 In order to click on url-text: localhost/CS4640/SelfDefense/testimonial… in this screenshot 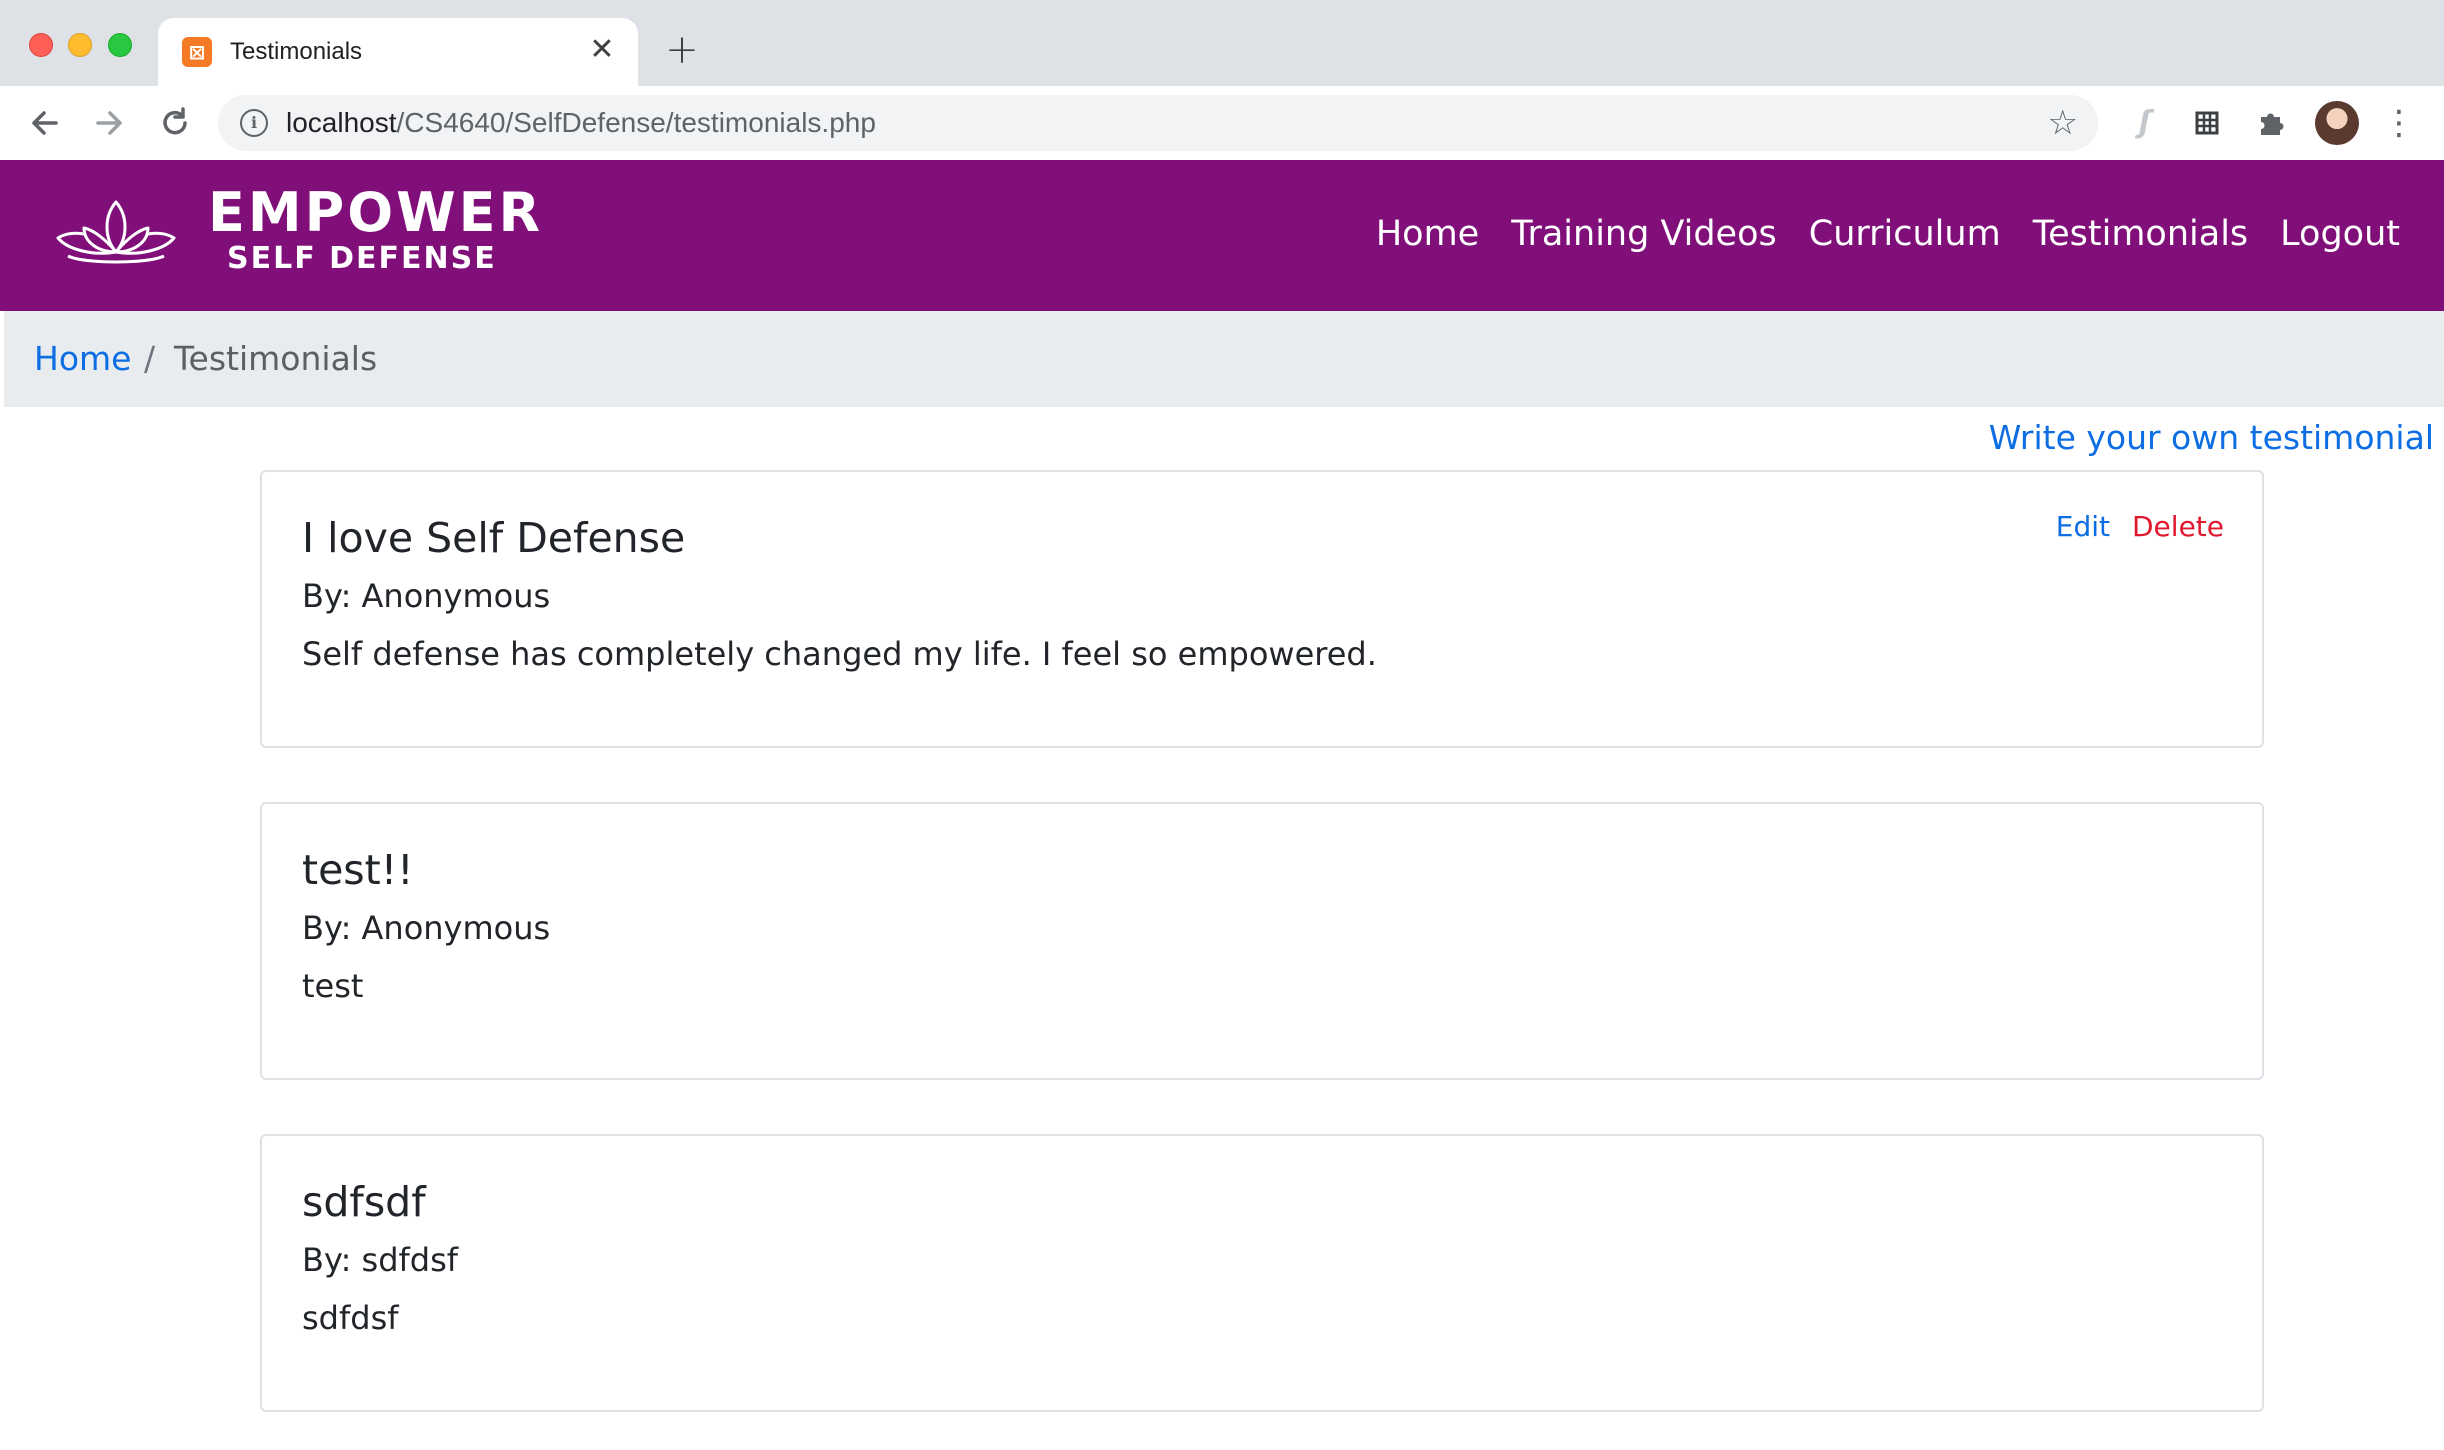, I will do `click(581, 123)`.